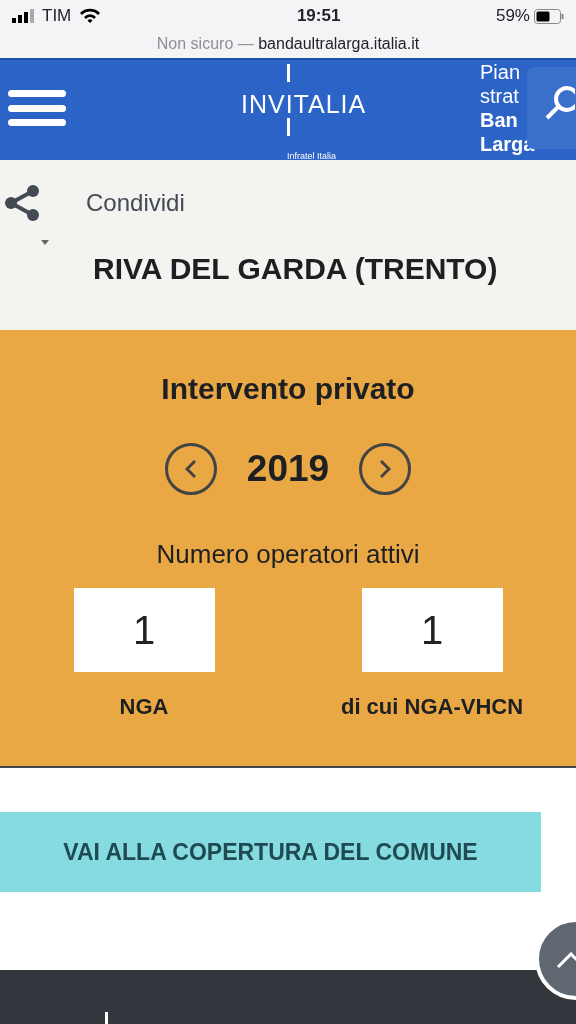  Describe the element at coordinates (499, 120) in the screenshot. I see `site-title-line: Ban` at that location.